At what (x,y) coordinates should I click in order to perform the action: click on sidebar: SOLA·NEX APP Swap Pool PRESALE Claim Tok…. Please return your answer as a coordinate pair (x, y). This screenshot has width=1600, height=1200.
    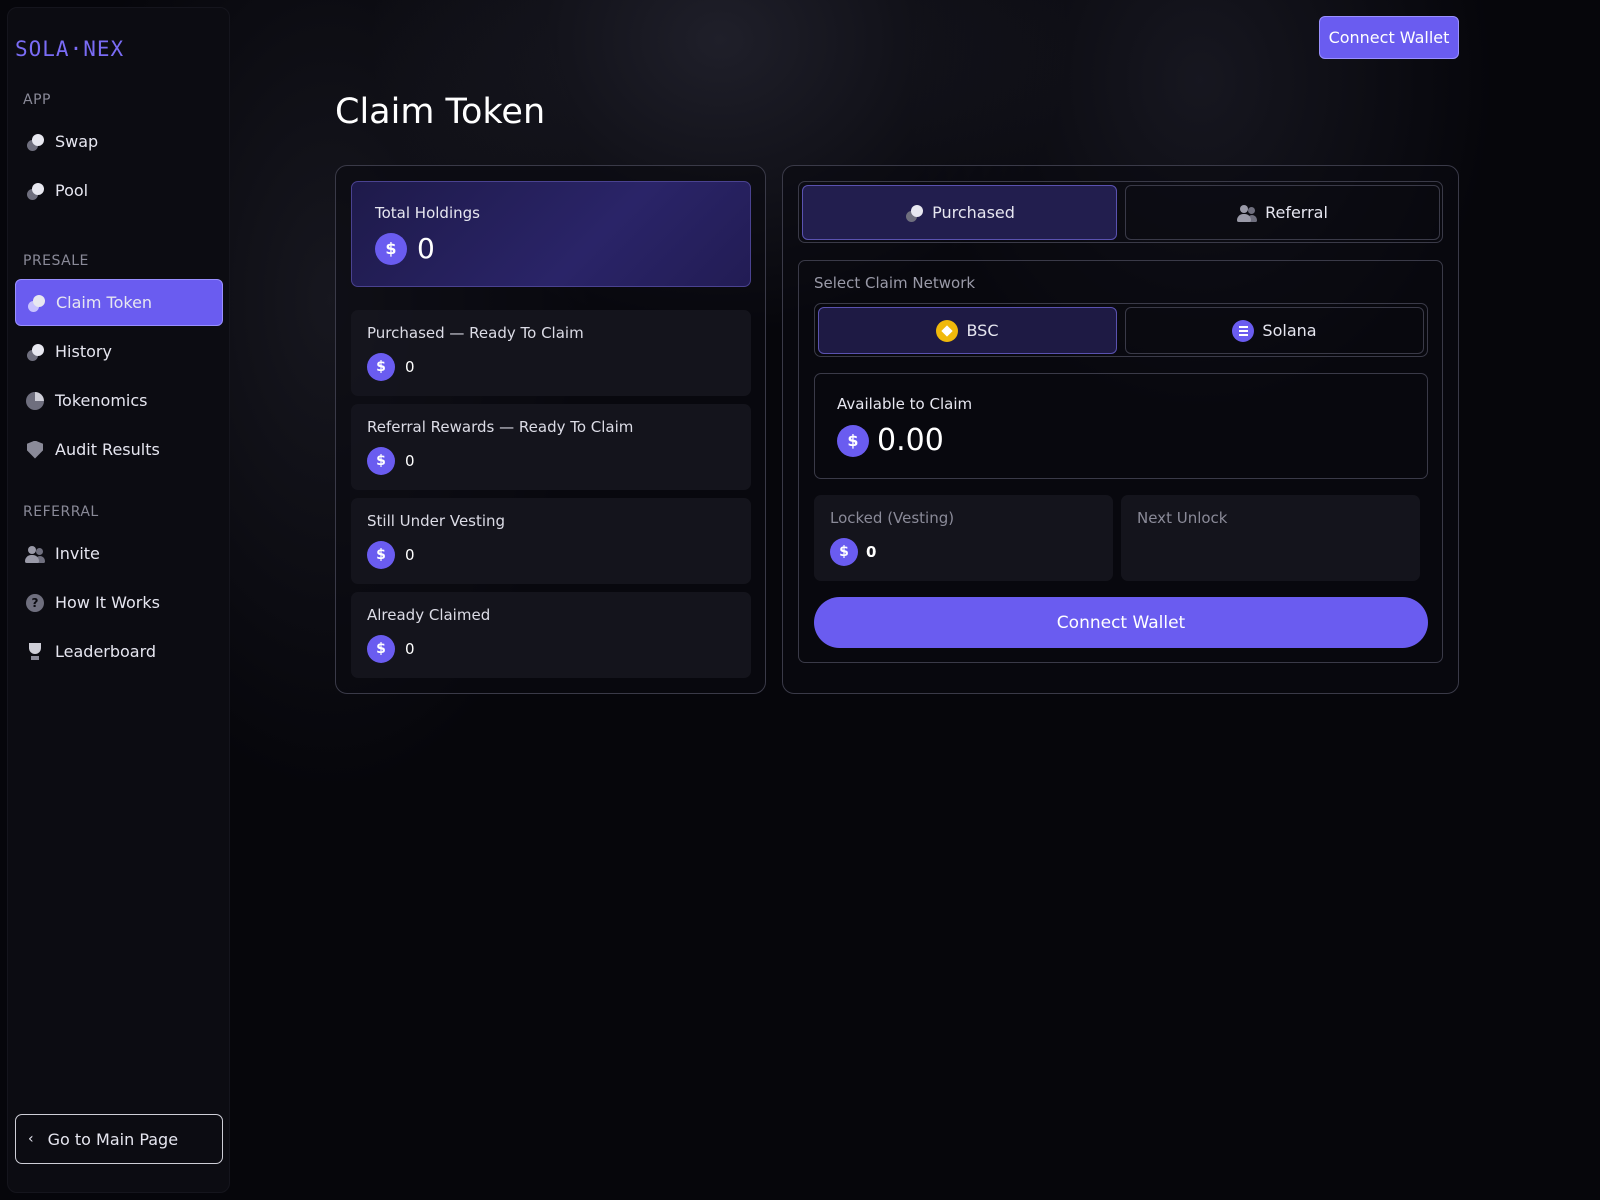
    Looking at the image, I should click on (118, 600).